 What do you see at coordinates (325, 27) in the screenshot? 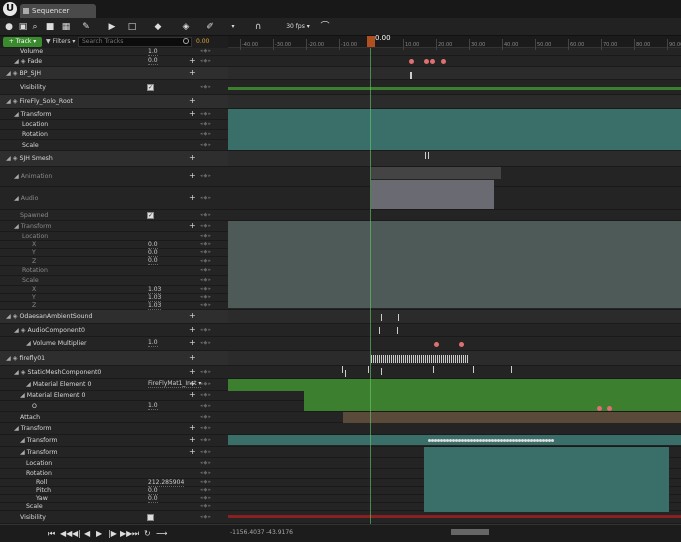
I see `curve-icon: ⌒` at bounding box center [325, 27].